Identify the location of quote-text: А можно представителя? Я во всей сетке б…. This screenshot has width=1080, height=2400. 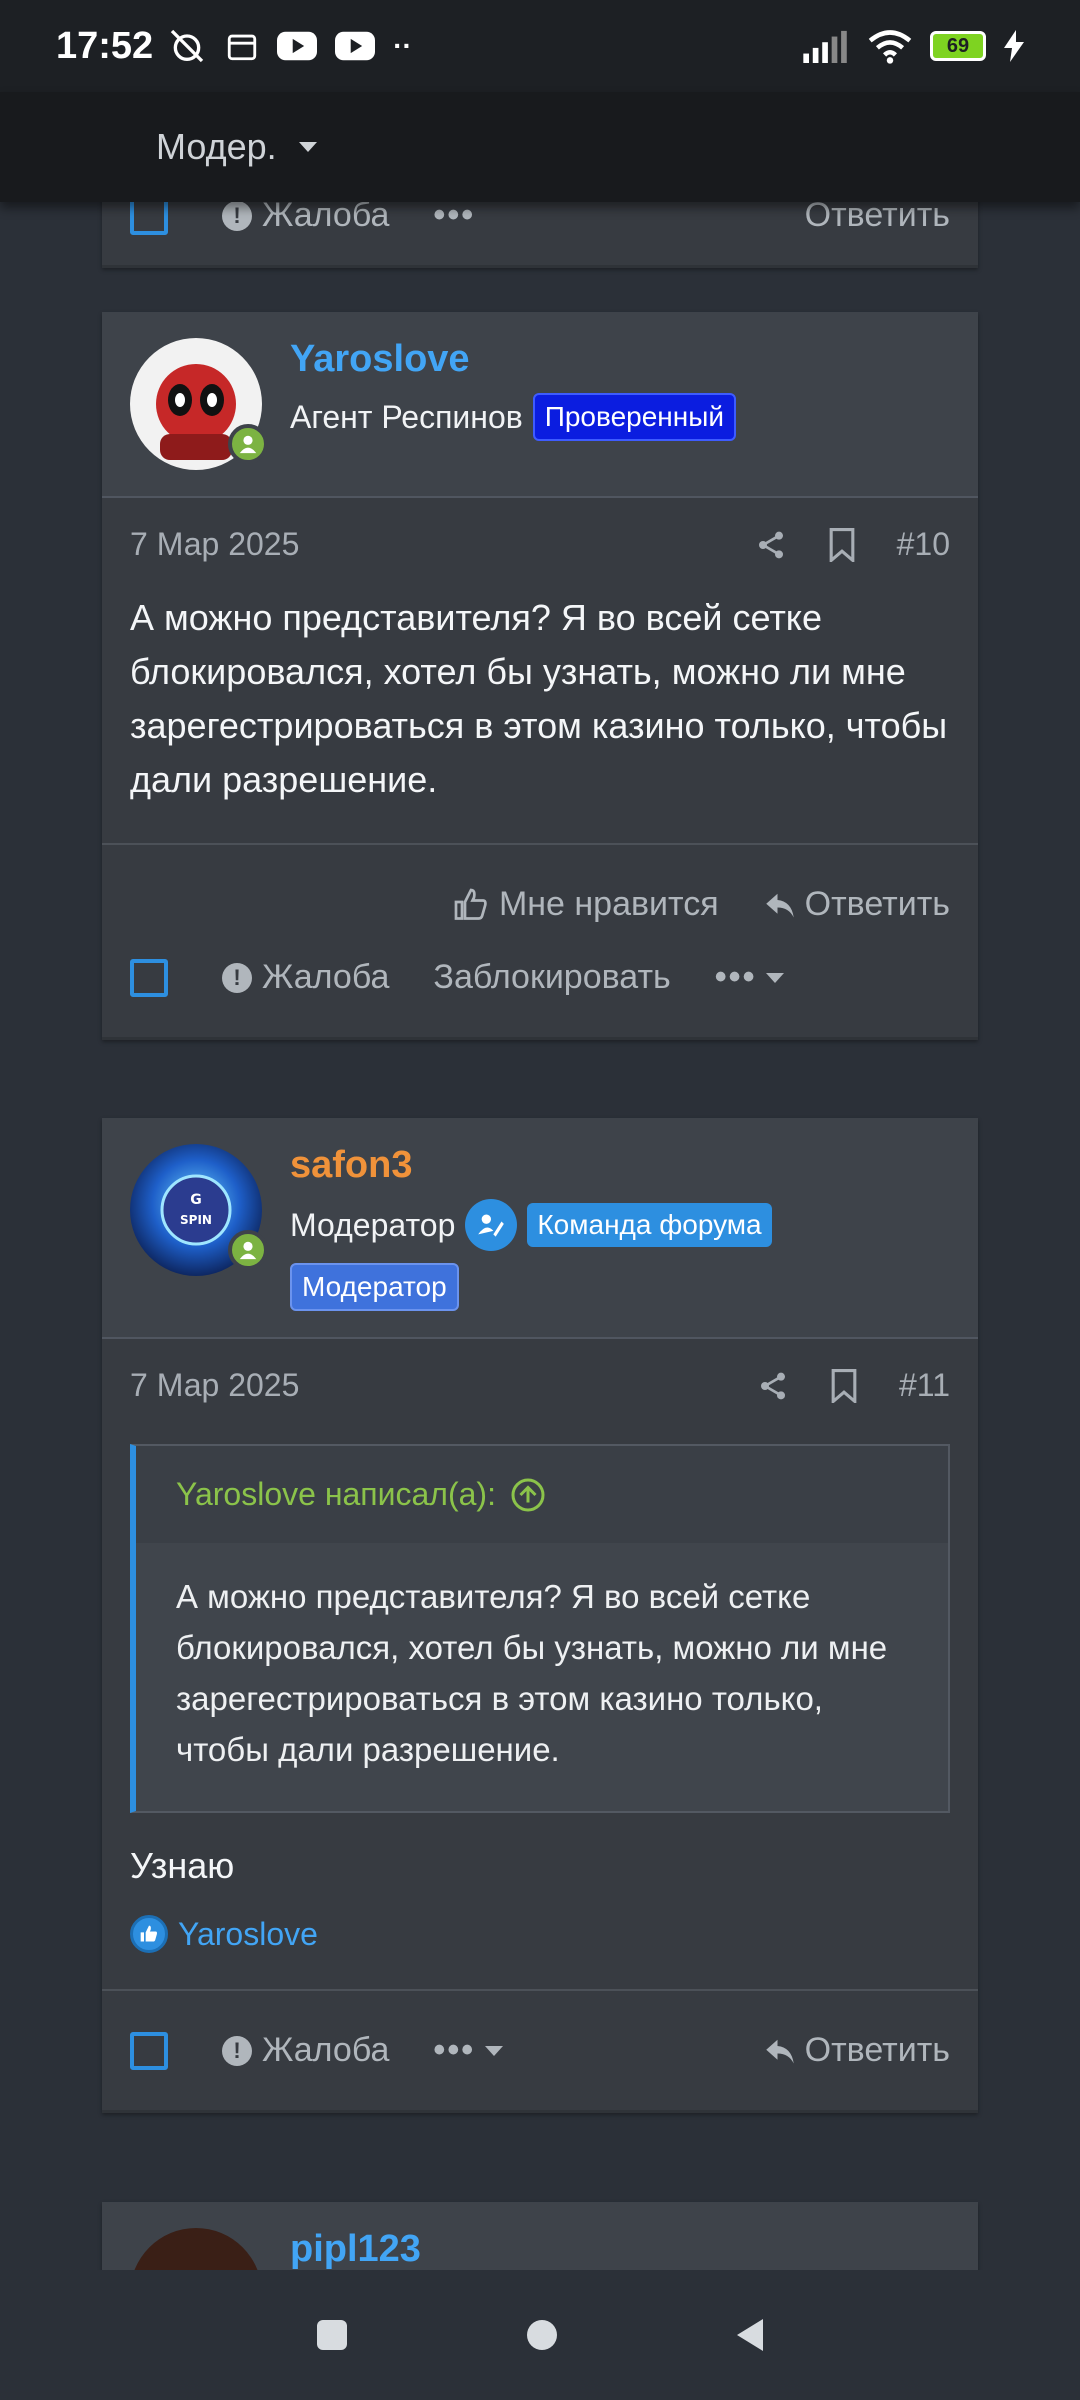
(542, 1677).